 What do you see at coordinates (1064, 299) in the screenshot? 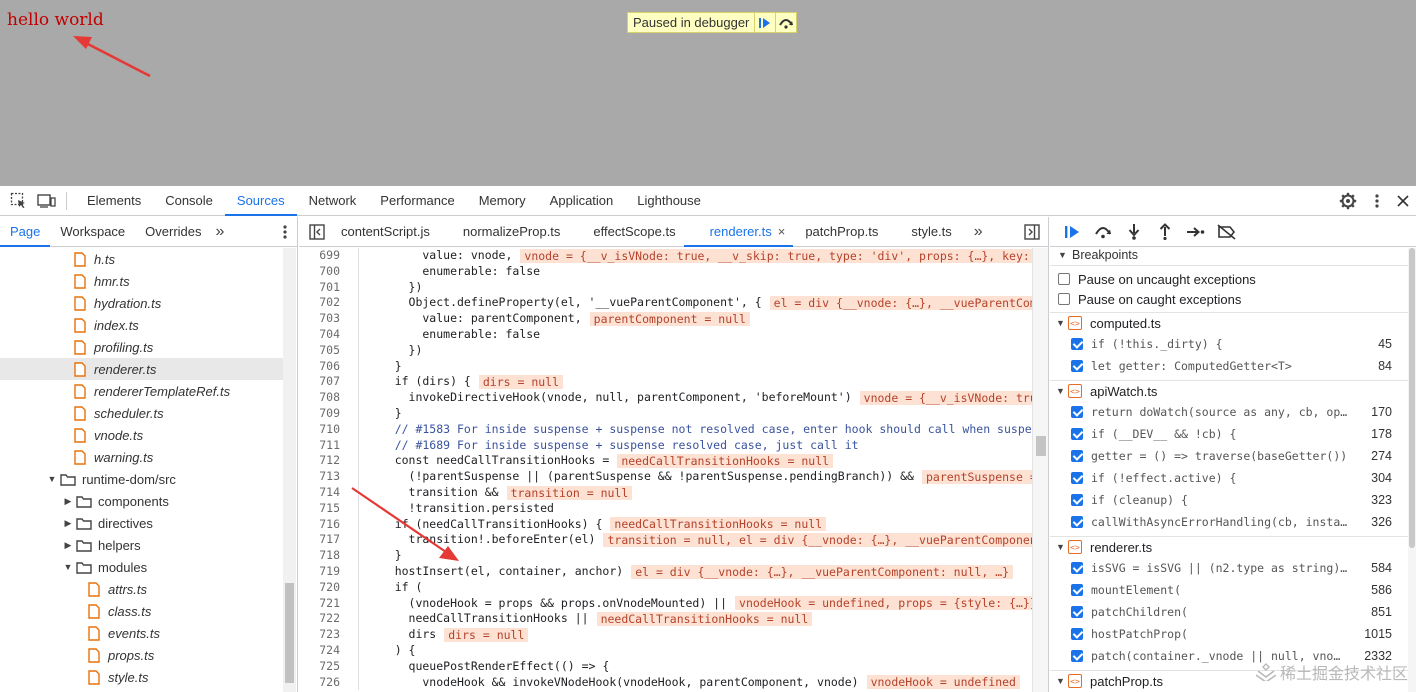
I see `pause-caught-checkbox` at bounding box center [1064, 299].